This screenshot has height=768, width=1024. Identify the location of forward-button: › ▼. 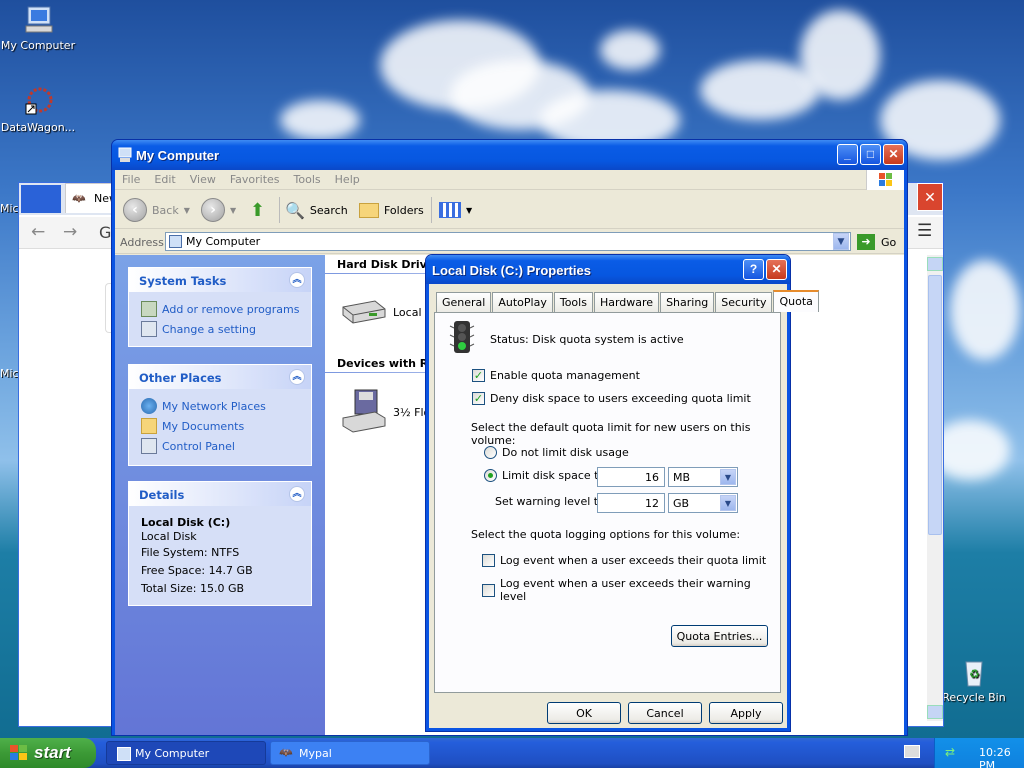
(218, 210).